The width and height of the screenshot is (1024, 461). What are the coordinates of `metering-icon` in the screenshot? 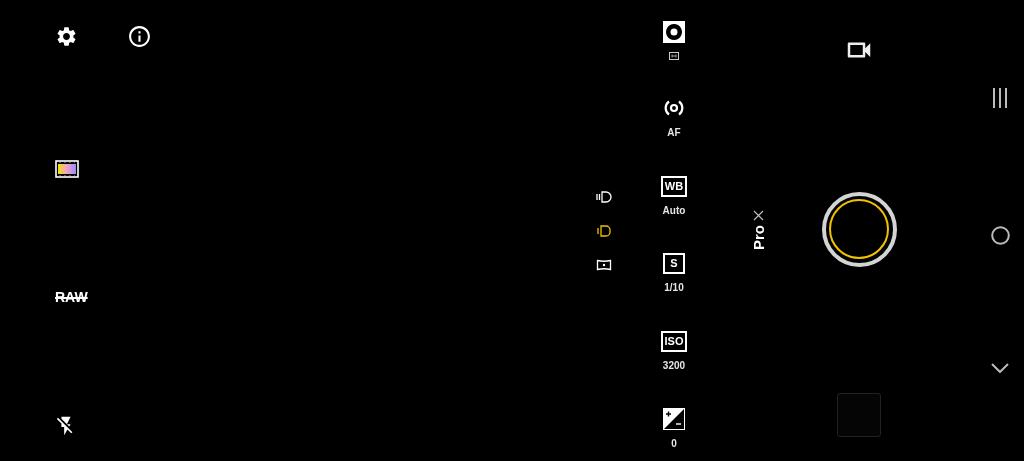 It's located at (674, 32).